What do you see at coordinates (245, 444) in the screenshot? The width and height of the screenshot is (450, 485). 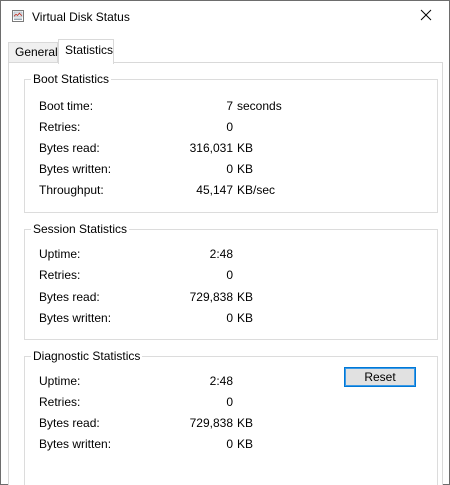 I see `diag-bytes-written-unit: KB` at bounding box center [245, 444].